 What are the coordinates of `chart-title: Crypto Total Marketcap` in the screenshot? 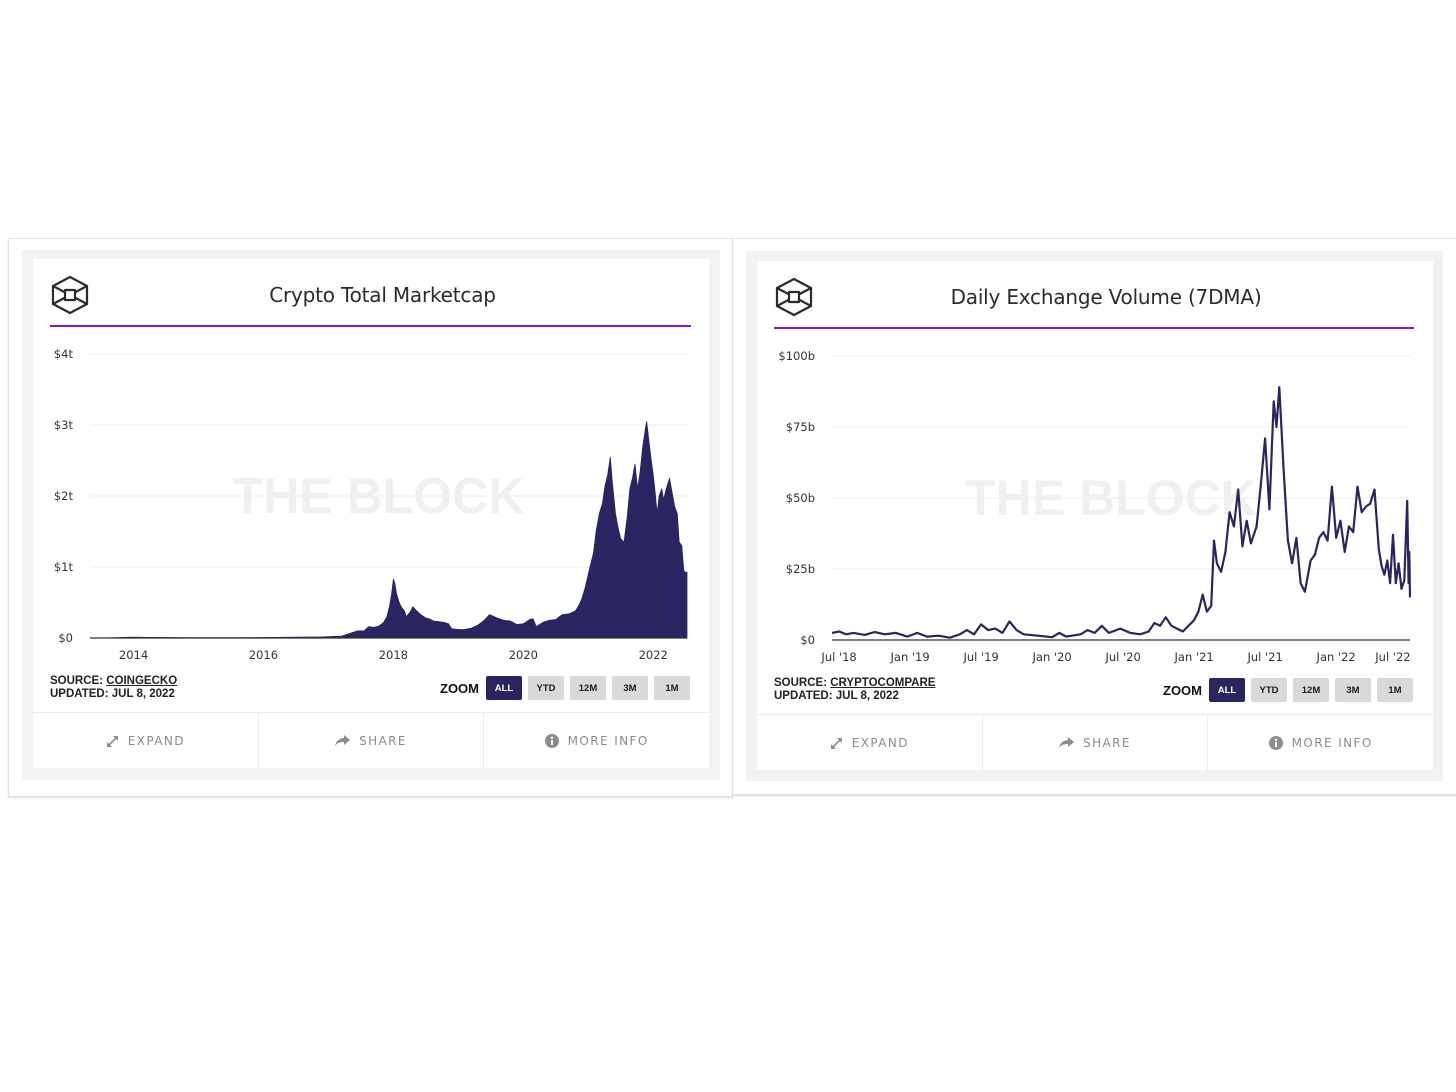 It's located at (382, 295).